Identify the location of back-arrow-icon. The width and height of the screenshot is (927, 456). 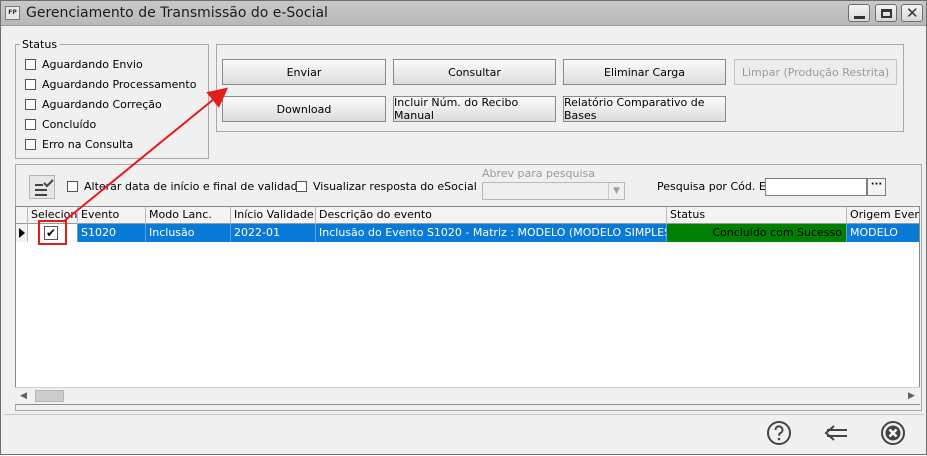
(836, 433).